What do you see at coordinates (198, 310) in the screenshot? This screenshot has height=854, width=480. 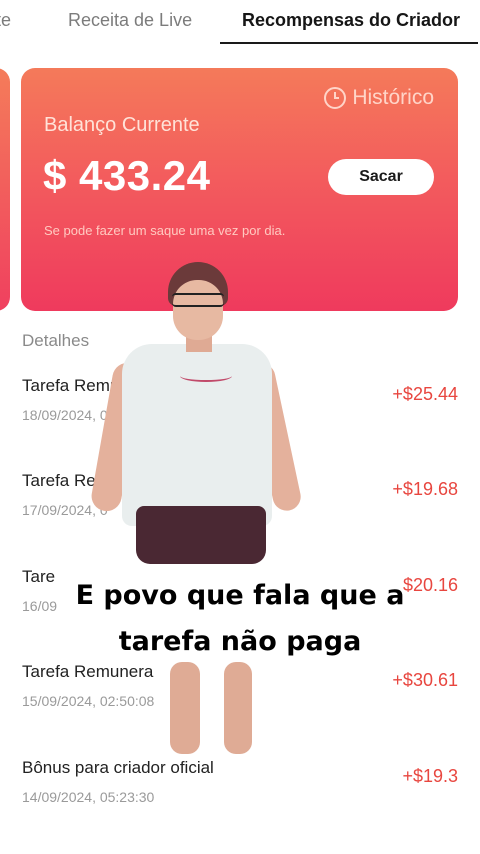 I see `person-face` at bounding box center [198, 310].